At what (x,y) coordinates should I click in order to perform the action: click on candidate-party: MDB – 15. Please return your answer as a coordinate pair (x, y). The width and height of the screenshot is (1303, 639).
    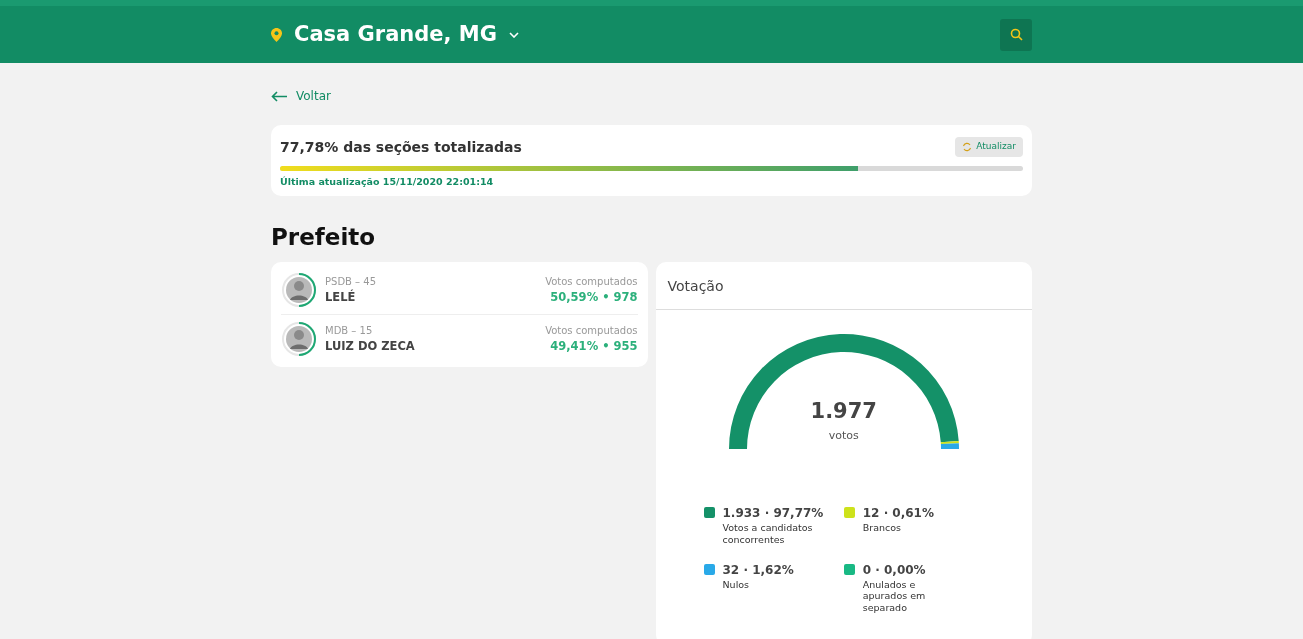
    Looking at the image, I should click on (349, 331).